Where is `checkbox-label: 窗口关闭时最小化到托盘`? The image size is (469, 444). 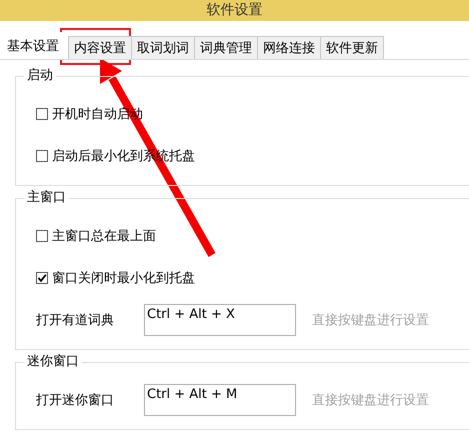 checkbox-label: 窗口关闭时最小化到托盘 is located at coordinates (123, 278).